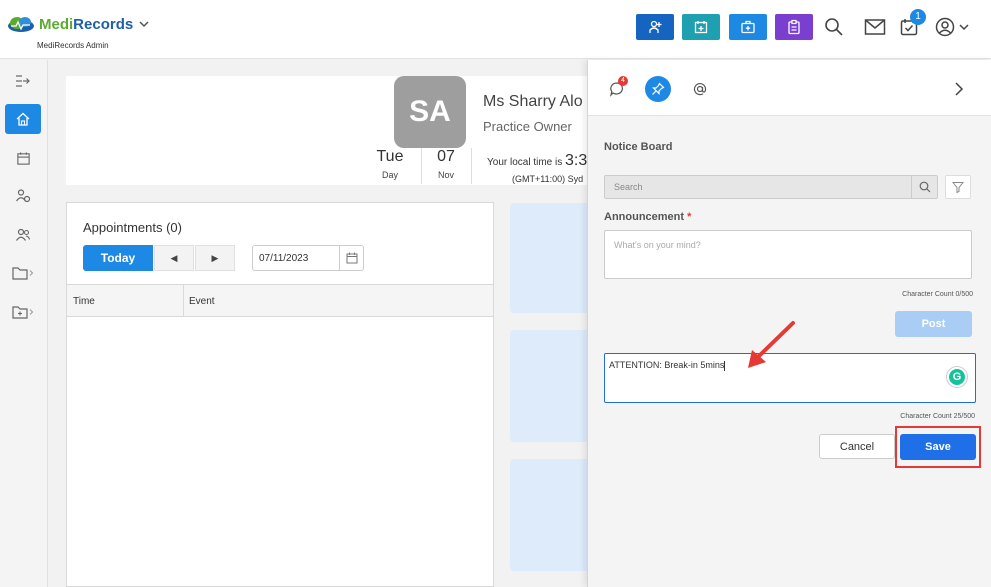 The width and height of the screenshot is (991, 587). I want to click on notice-board-title: Notice Board, so click(638, 147).